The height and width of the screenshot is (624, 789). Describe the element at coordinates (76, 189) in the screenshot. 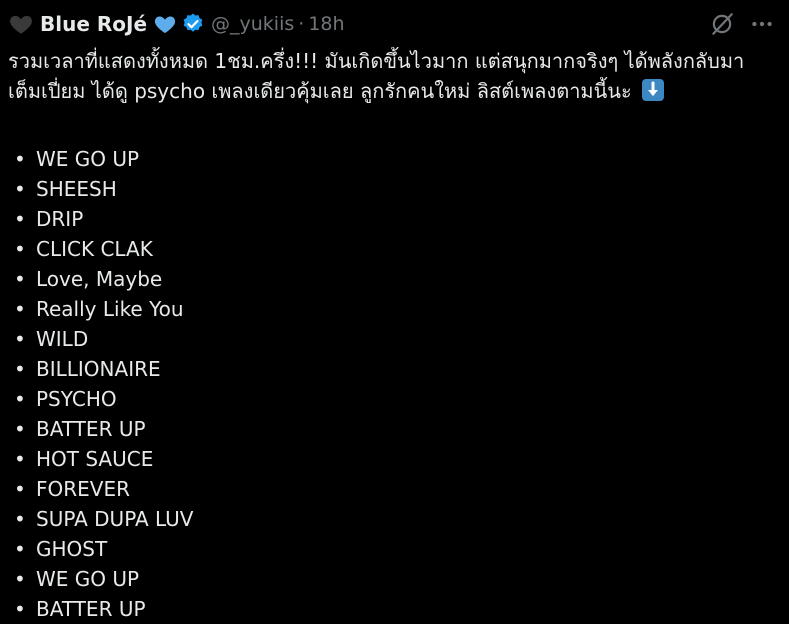

I see `song-title: SHEESH` at that location.